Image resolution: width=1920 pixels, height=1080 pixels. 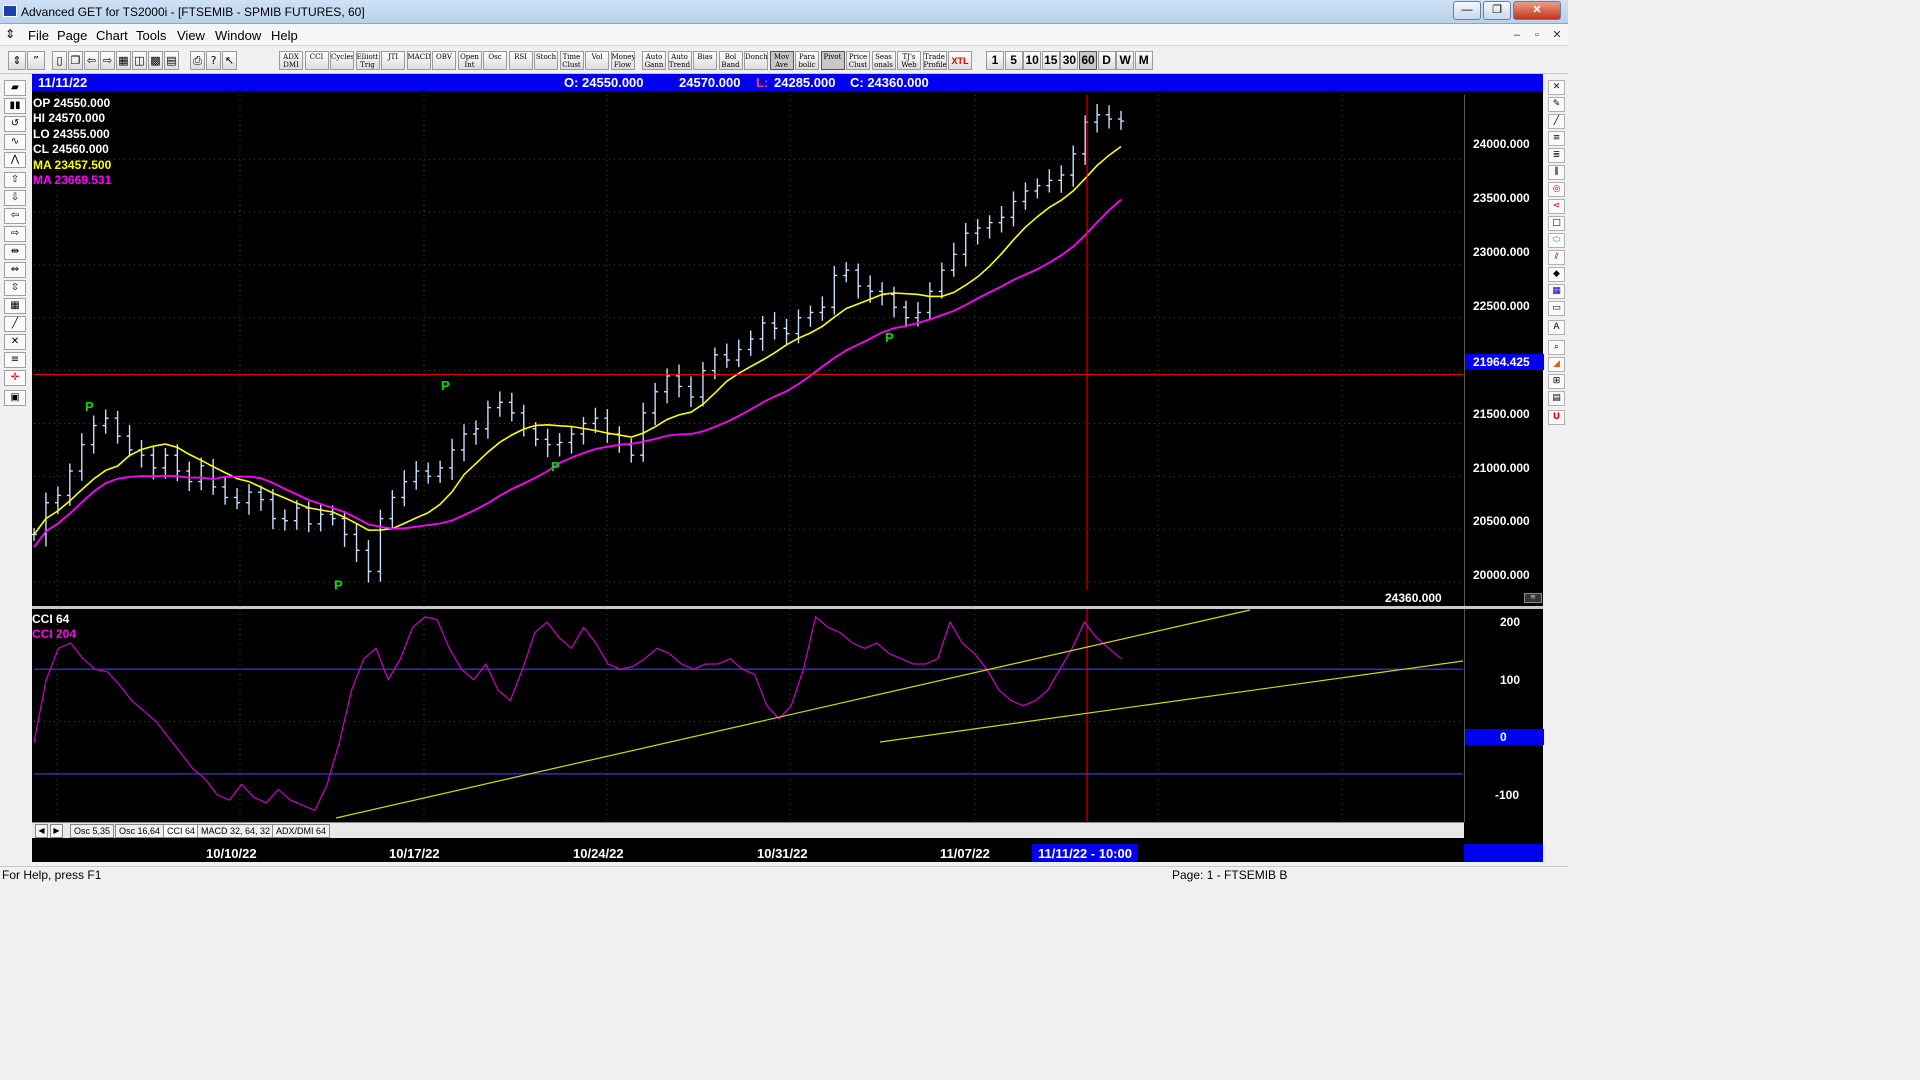 What do you see at coordinates (787, 607) in the screenshot?
I see `panel-splitter` at bounding box center [787, 607].